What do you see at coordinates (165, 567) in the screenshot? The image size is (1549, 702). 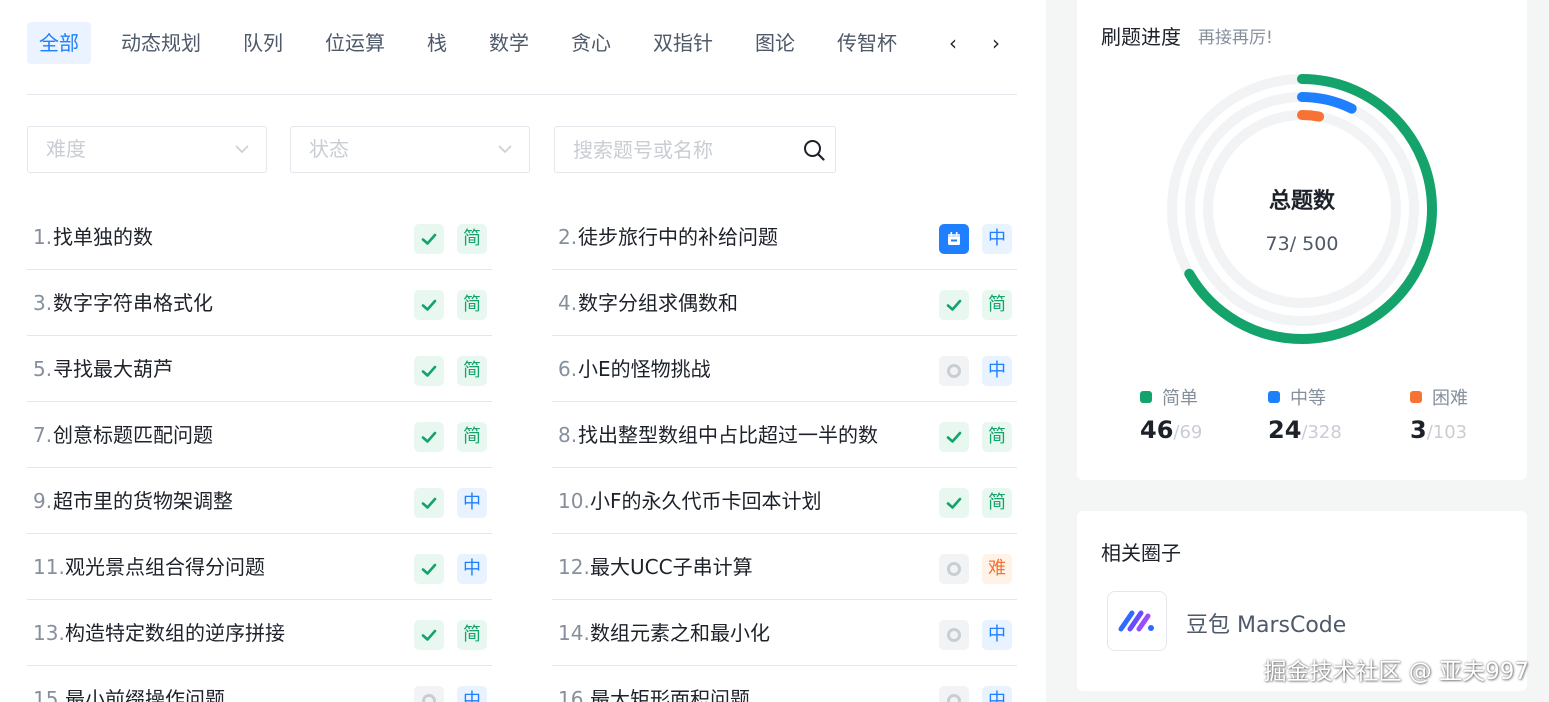 I see `problem-title: 观光景点组合得分问题` at bounding box center [165, 567].